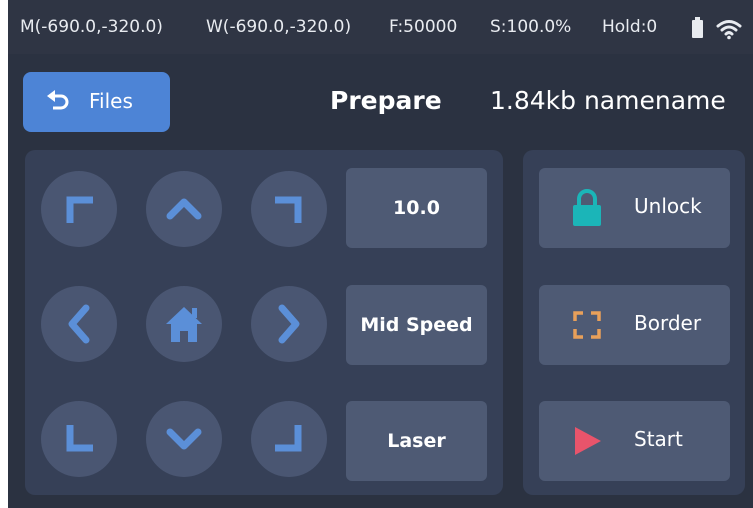 The width and height of the screenshot is (753, 508). I want to click on wifi-icon, so click(729, 30).